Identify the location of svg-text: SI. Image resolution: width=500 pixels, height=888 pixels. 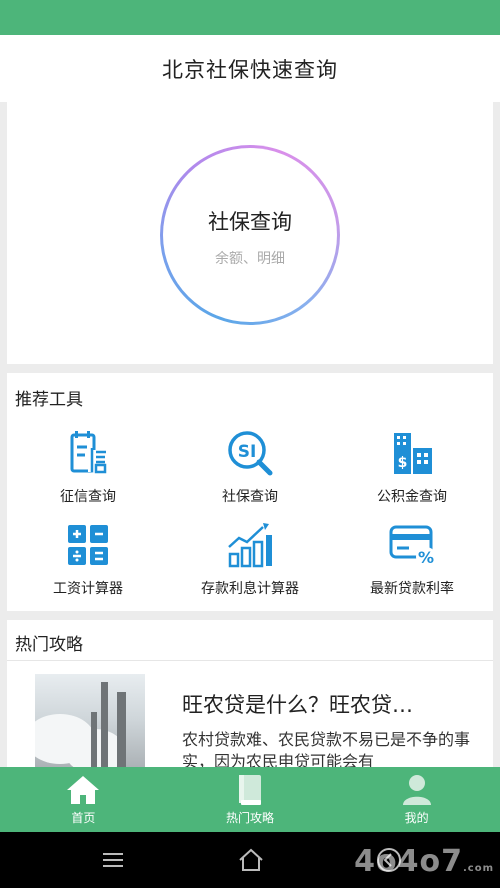
(247, 452).